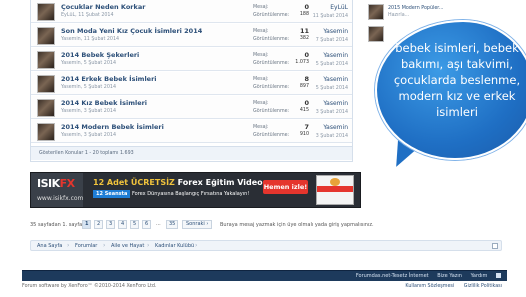 Image resolution: width=526 pixels, height=297 pixels. What do you see at coordinates (111, 224) in the screenshot?
I see `page-link-3: 3` at bounding box center [111, 224].